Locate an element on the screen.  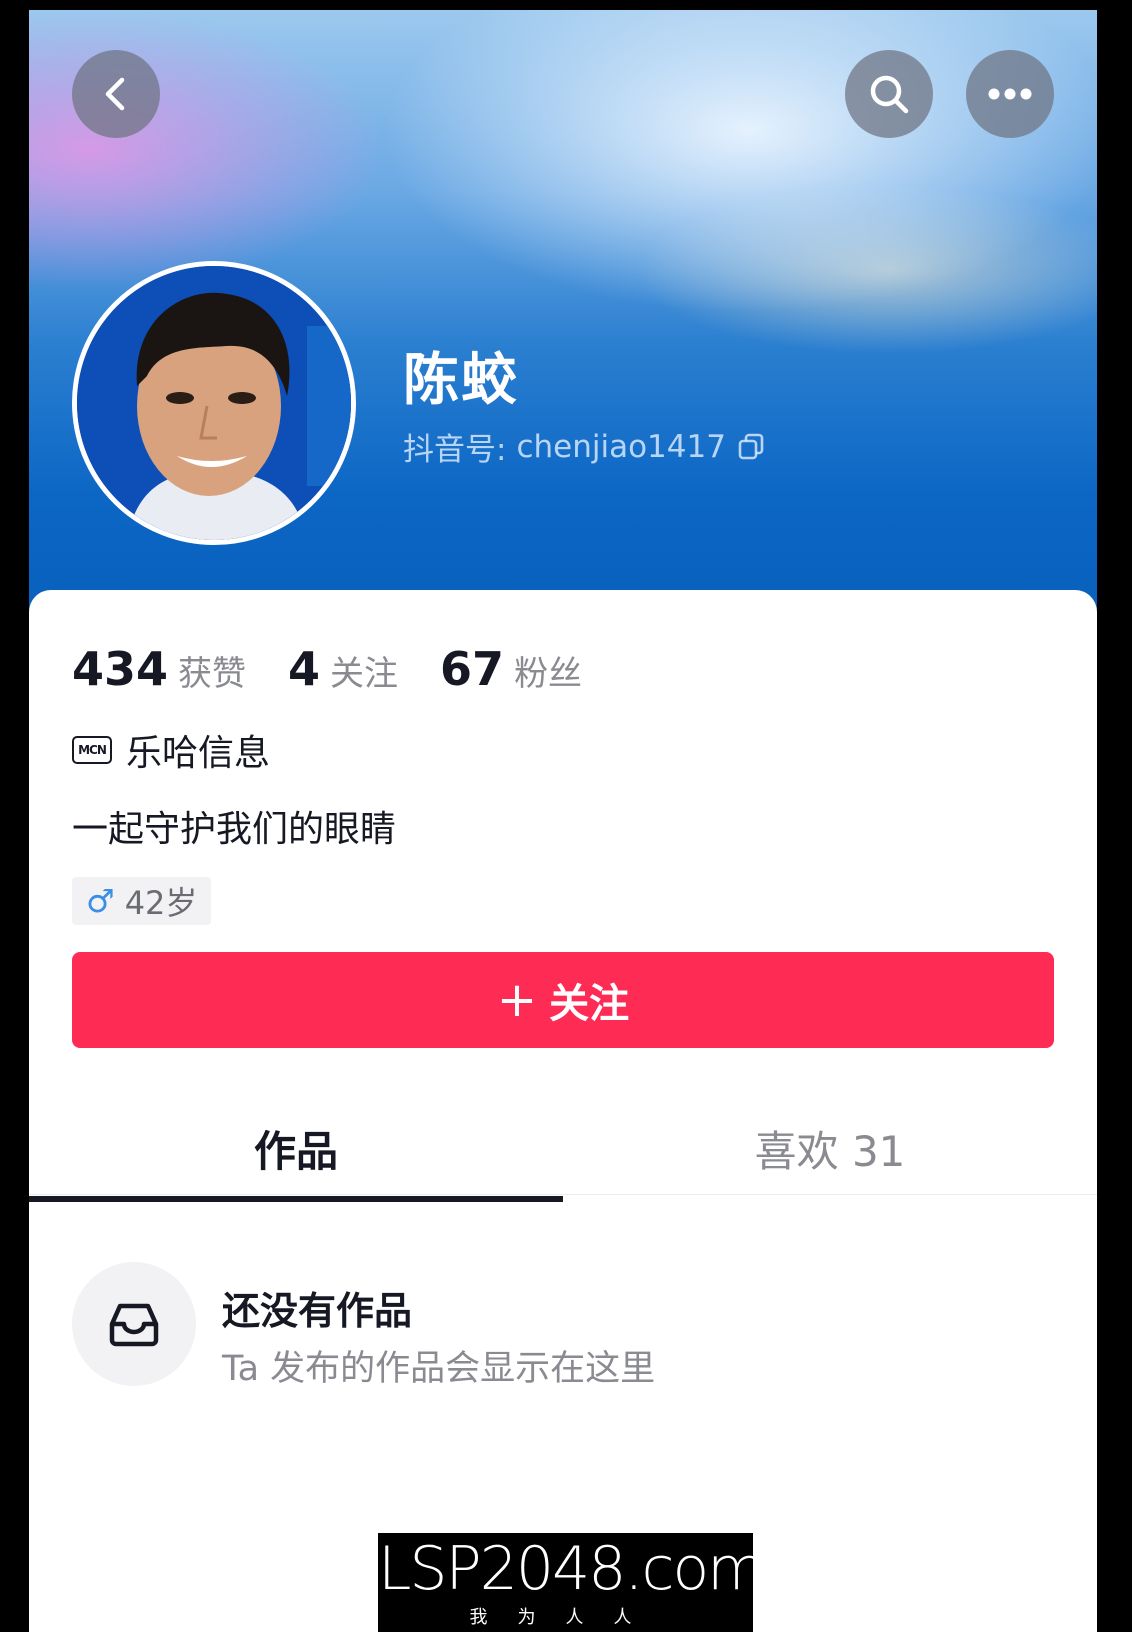
stat-label: 关注 is located at coordinates (364, 674).